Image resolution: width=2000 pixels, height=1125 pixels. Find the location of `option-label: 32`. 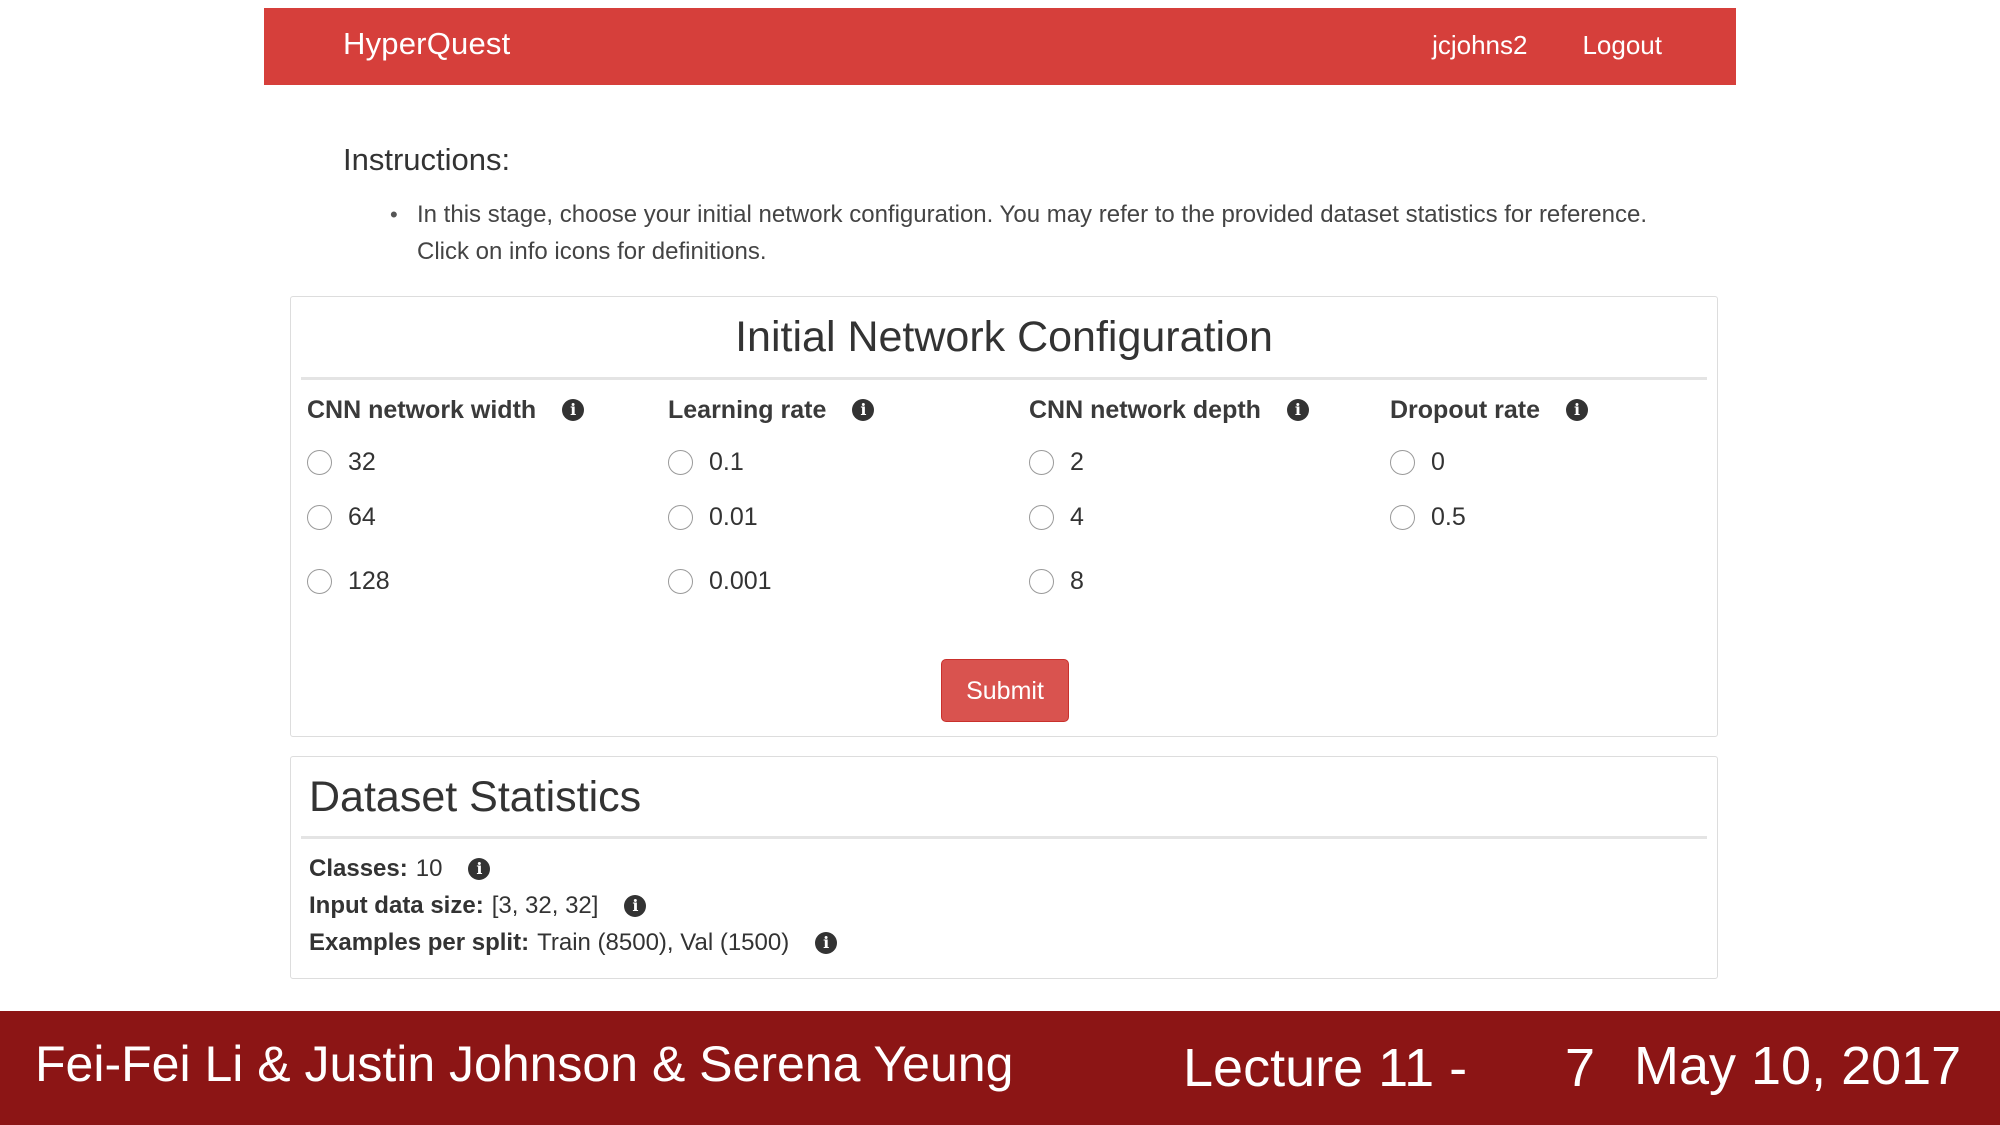

option-label: 32 is located at coordinates (362, 462).